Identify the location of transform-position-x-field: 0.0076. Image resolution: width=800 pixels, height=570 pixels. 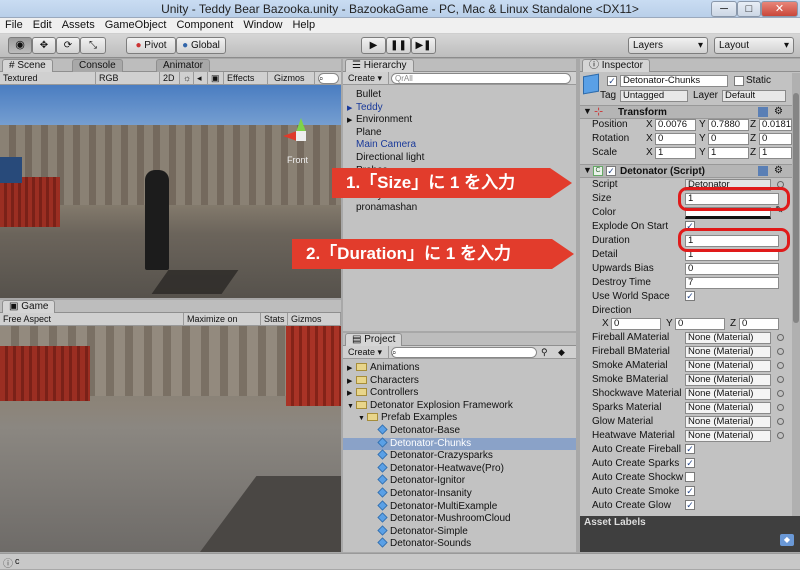
(675, 125).